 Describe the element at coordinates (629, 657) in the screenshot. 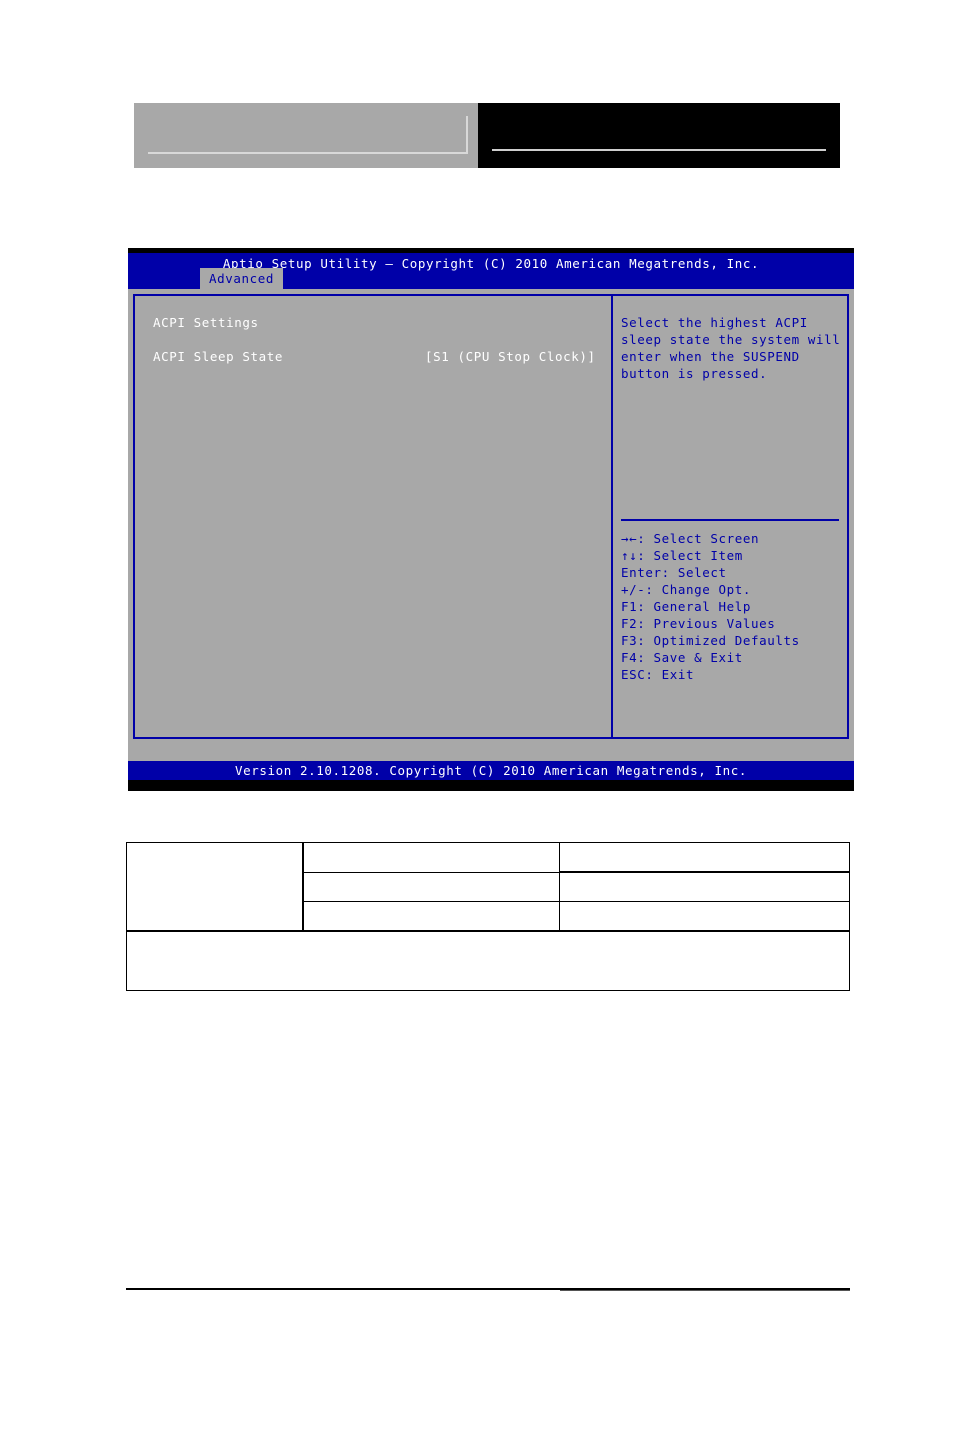

I see `nav-key-f4-key: F4` at that location.